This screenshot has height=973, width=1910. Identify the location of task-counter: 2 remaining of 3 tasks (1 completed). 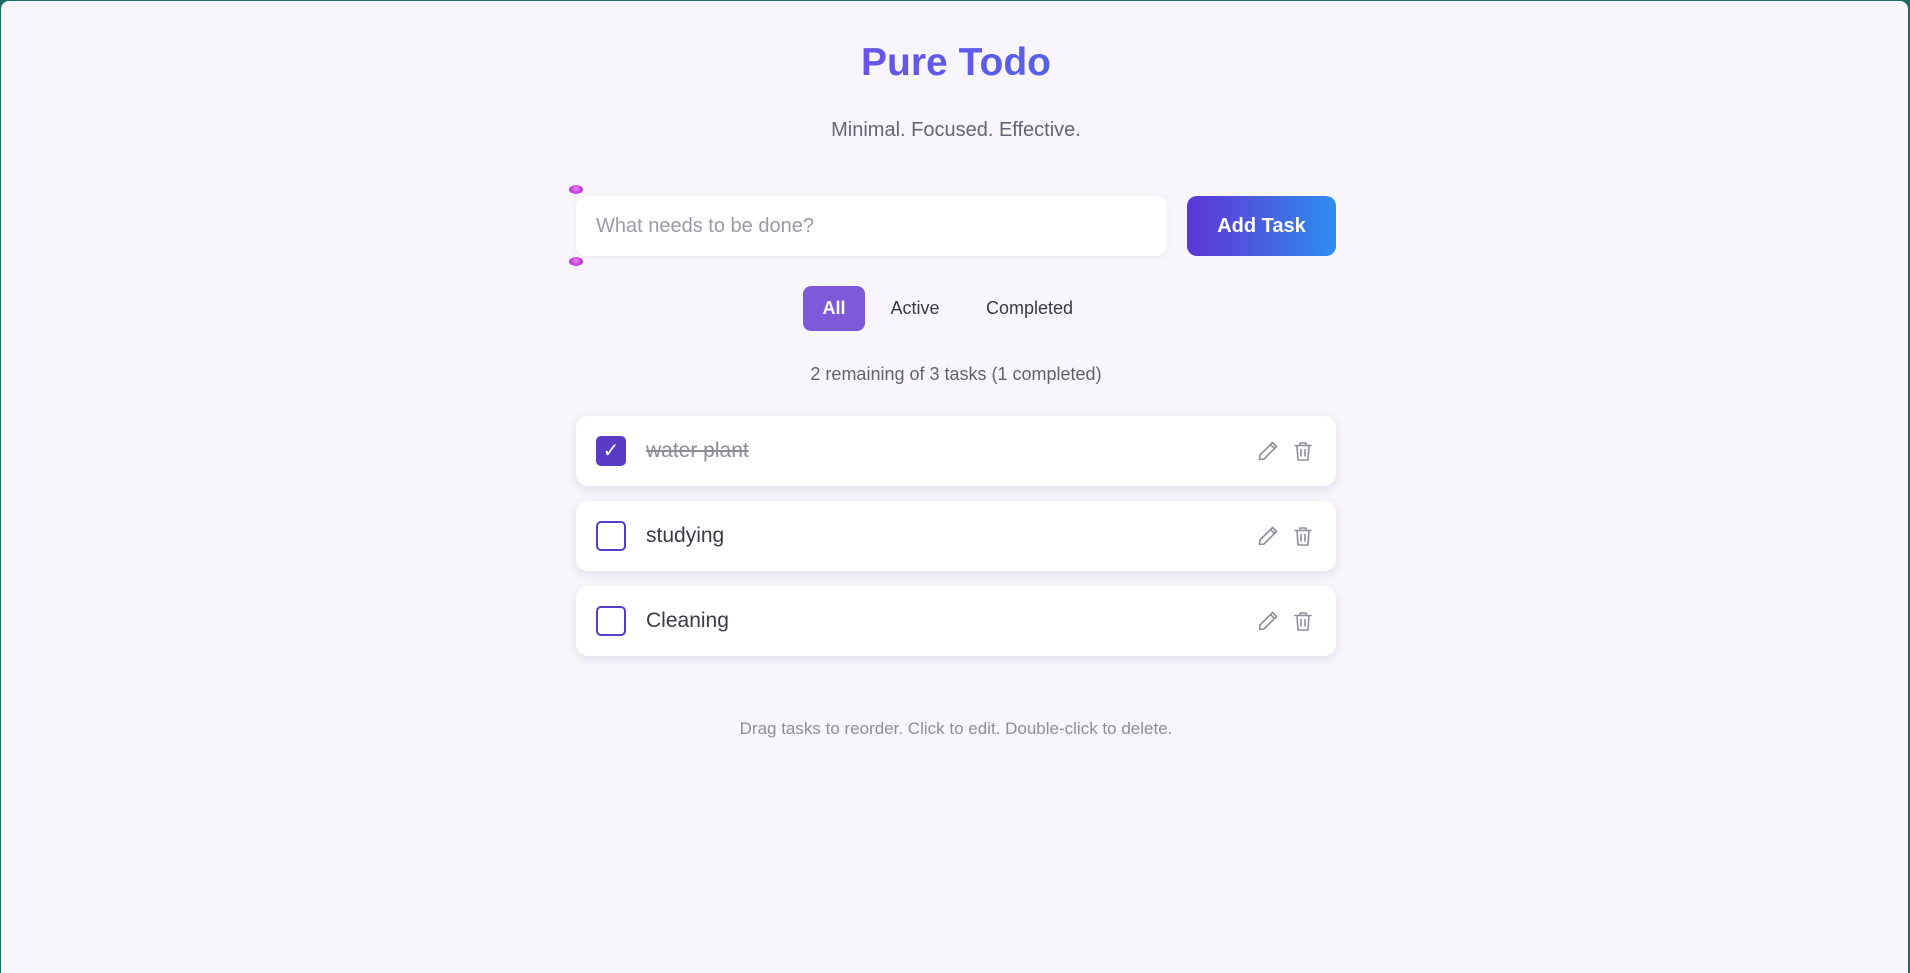
(956, 374).